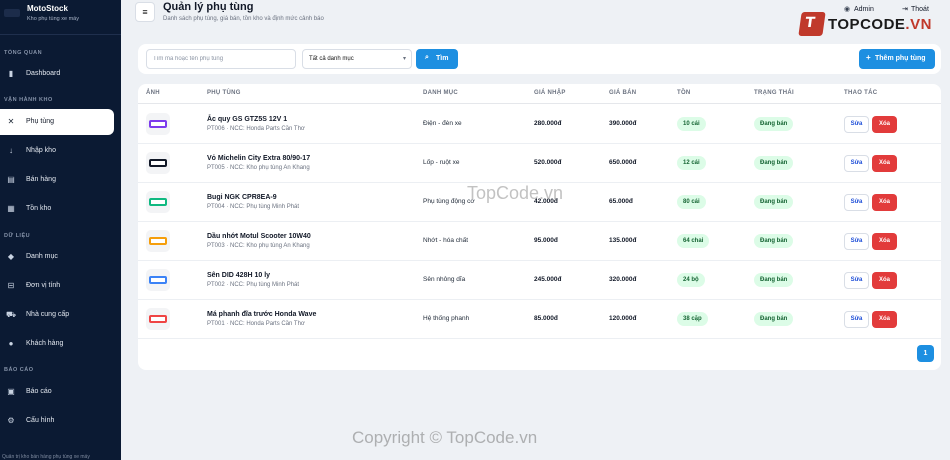  What do you see at coordinates (859, 12) in the screenshot?
I see `admin-menu-button: ◉ Admin` at bounding box center [859, 12].